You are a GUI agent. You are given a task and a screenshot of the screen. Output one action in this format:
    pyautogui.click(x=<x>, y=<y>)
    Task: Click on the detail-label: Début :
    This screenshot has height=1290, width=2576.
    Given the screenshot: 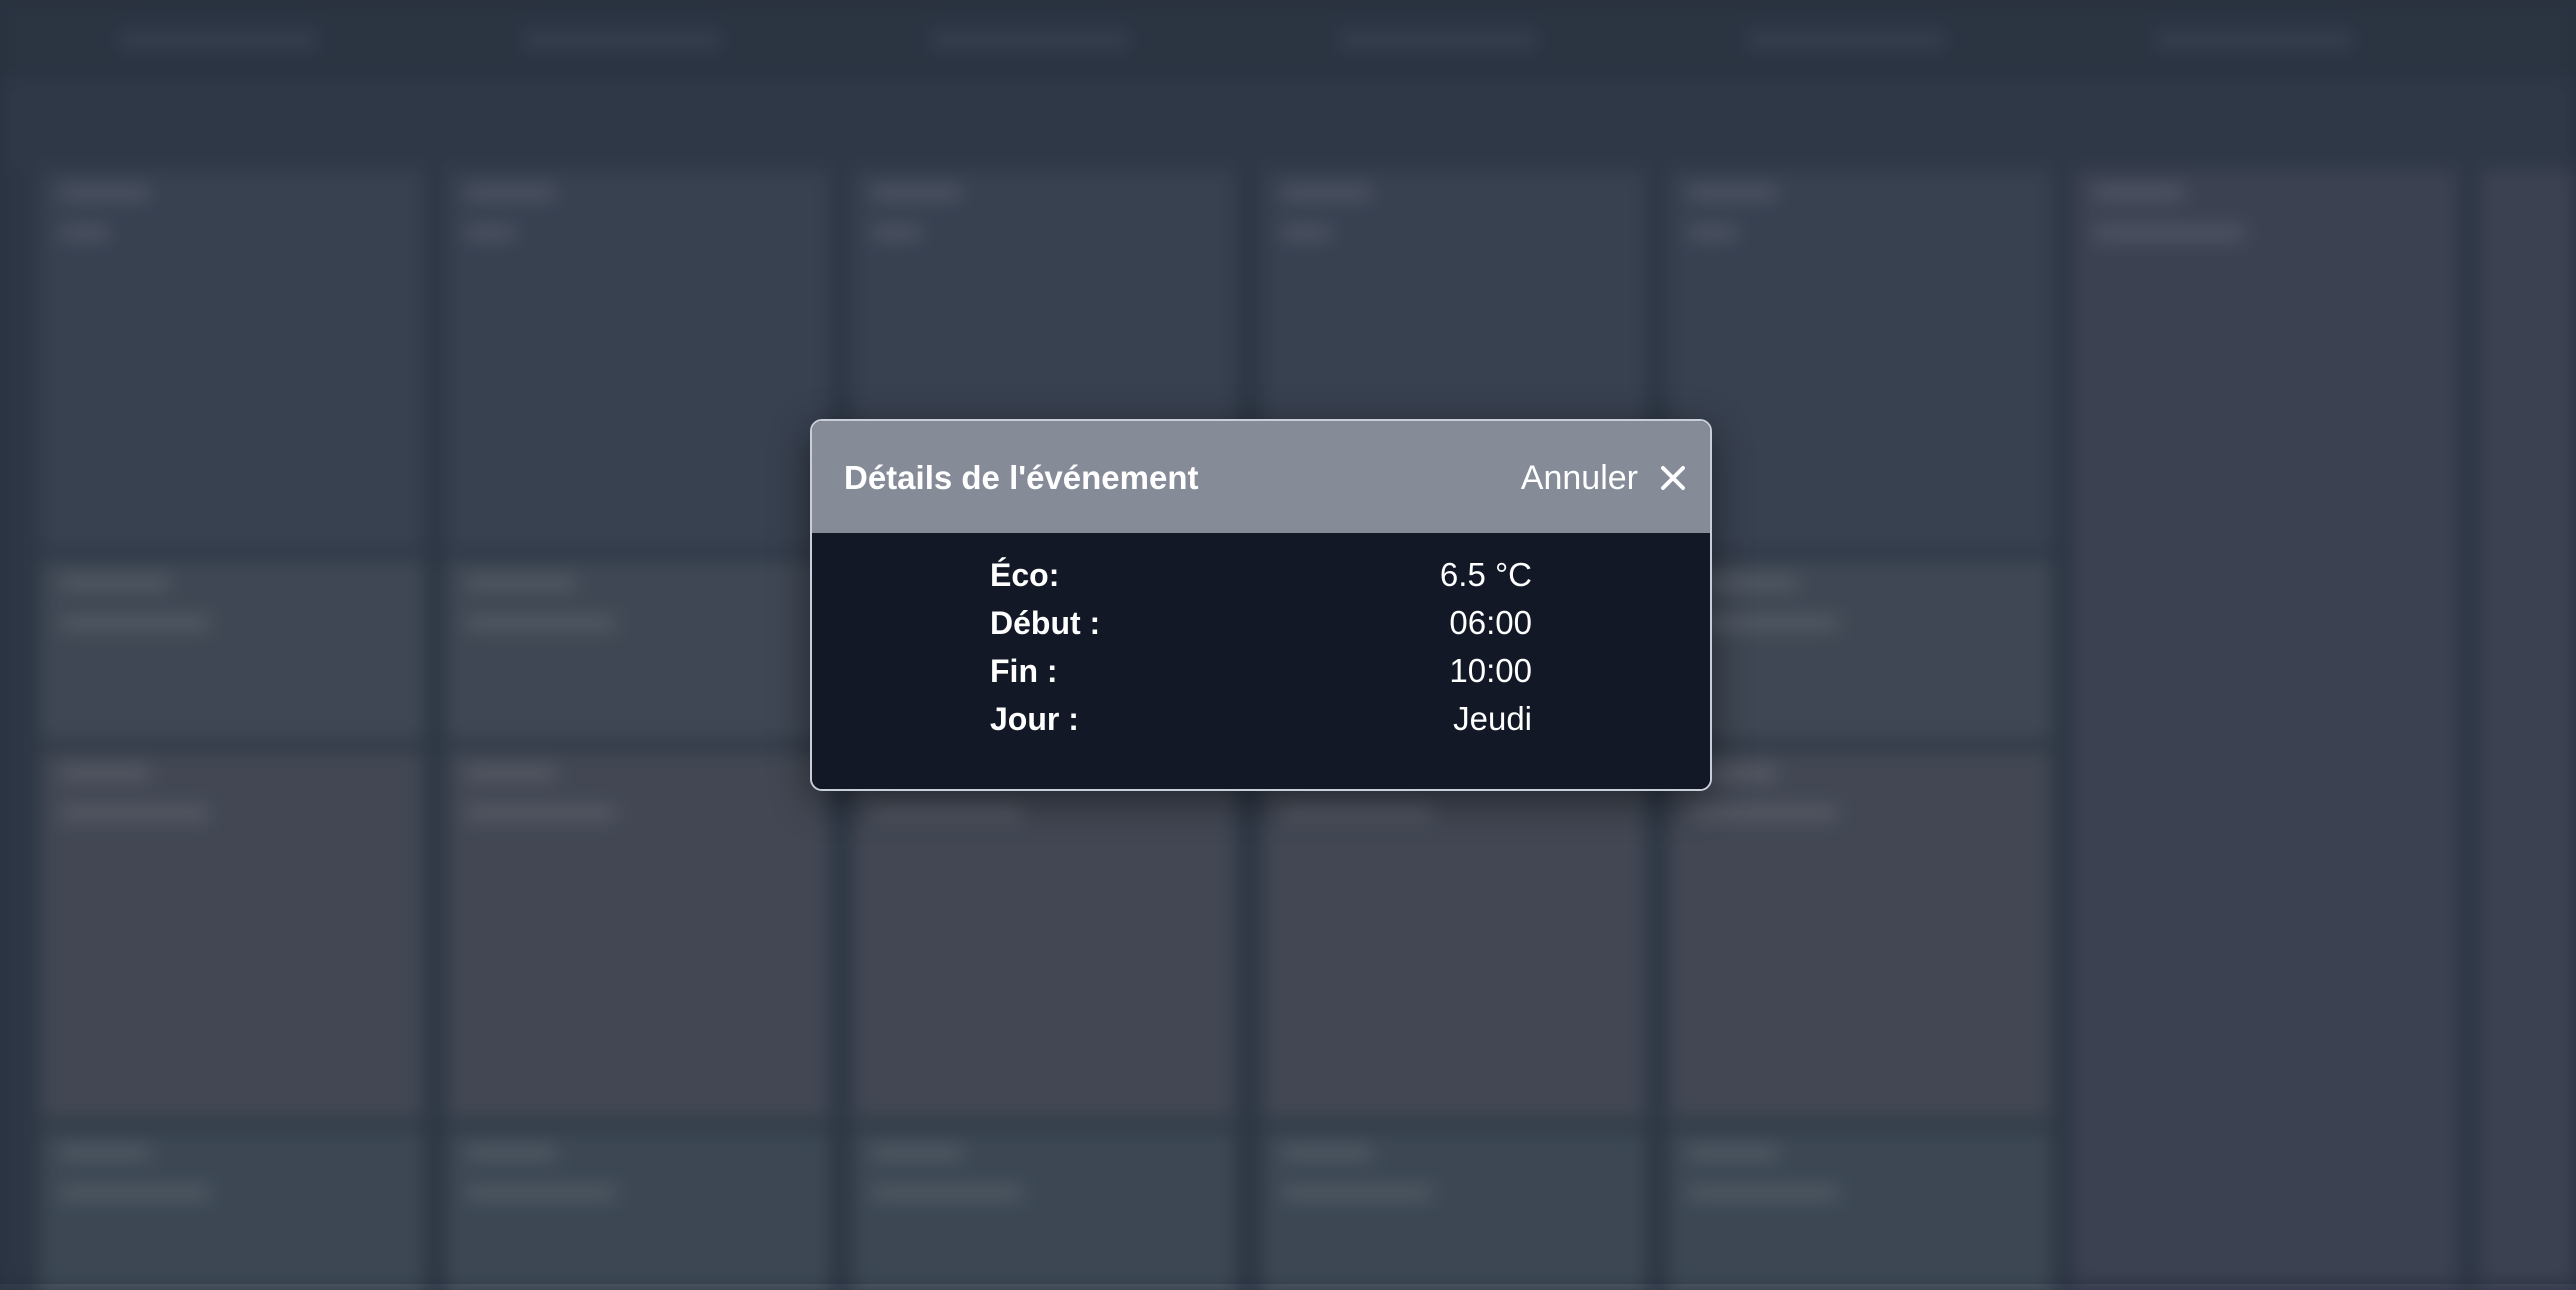 What is the action you would take?
    pyautogui.click(x=1045, y=623)
    